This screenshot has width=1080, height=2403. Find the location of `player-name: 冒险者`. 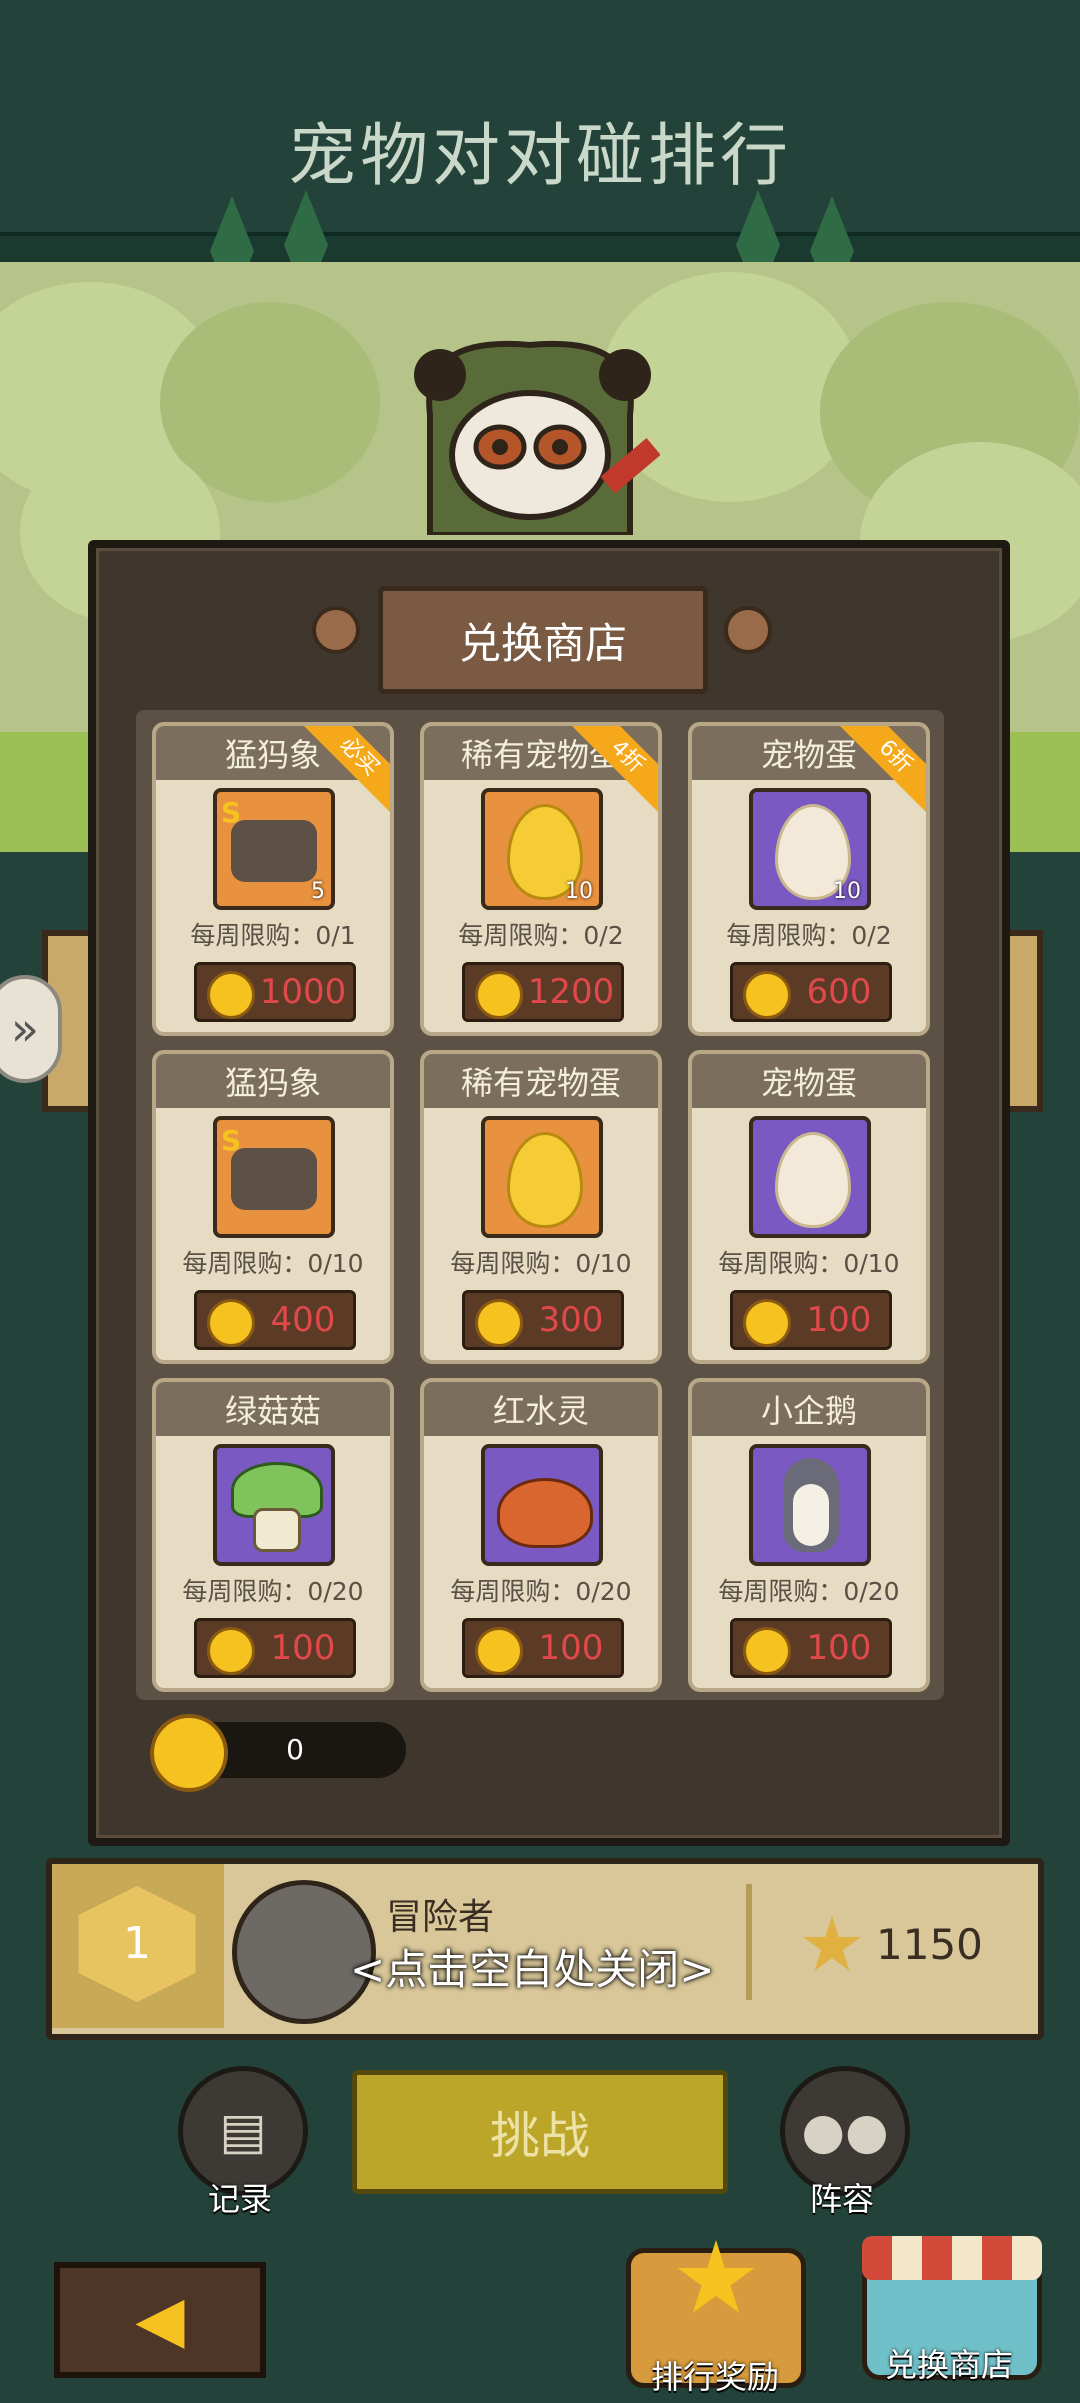

player-name: 冒险者 is located at coordinates (440, 1917).